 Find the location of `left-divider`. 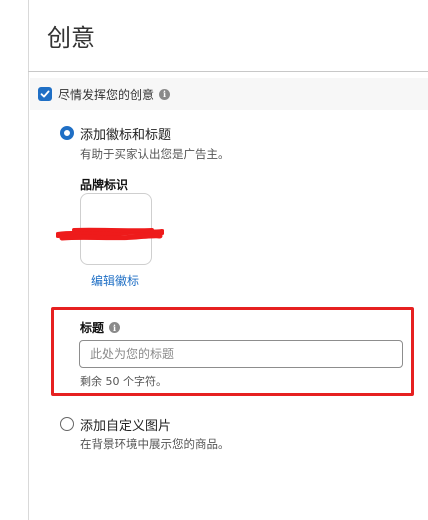

left-divider is located at coordinates (28, 260).